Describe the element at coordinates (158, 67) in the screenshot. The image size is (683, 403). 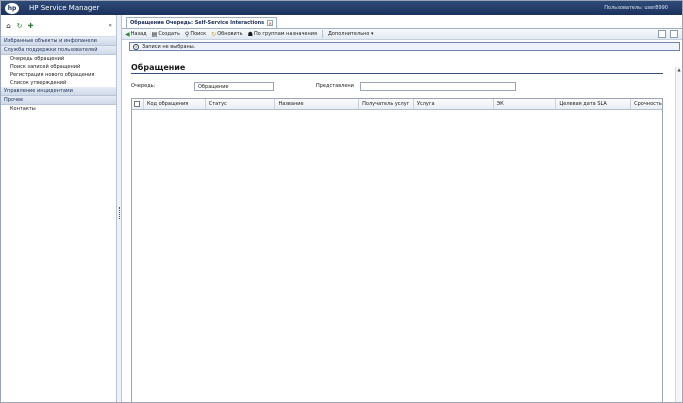
I see `section-title: Обращение` at that location.